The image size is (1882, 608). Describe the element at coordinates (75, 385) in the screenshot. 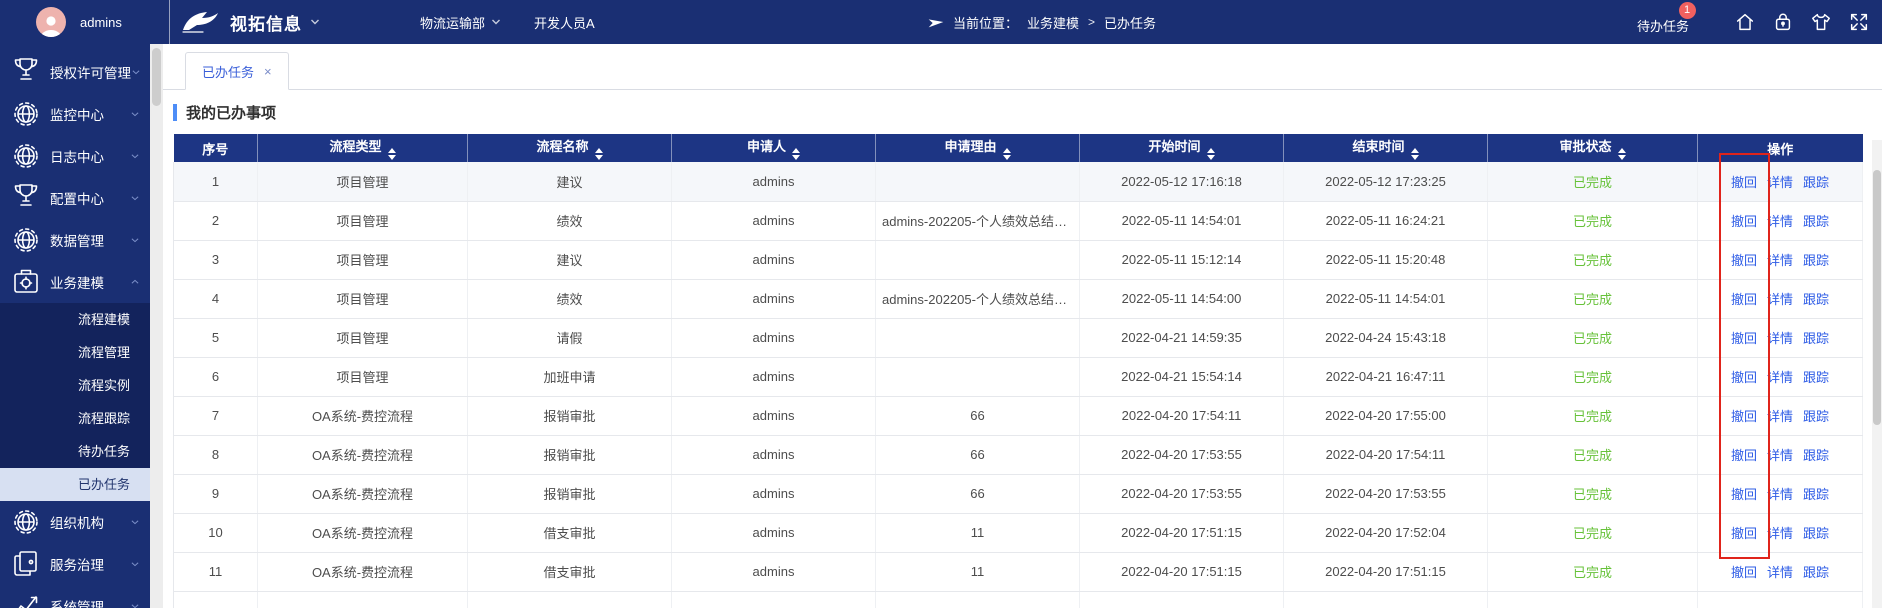

I see `sidebar-subitem-流程实例: 流程实例` at that location.